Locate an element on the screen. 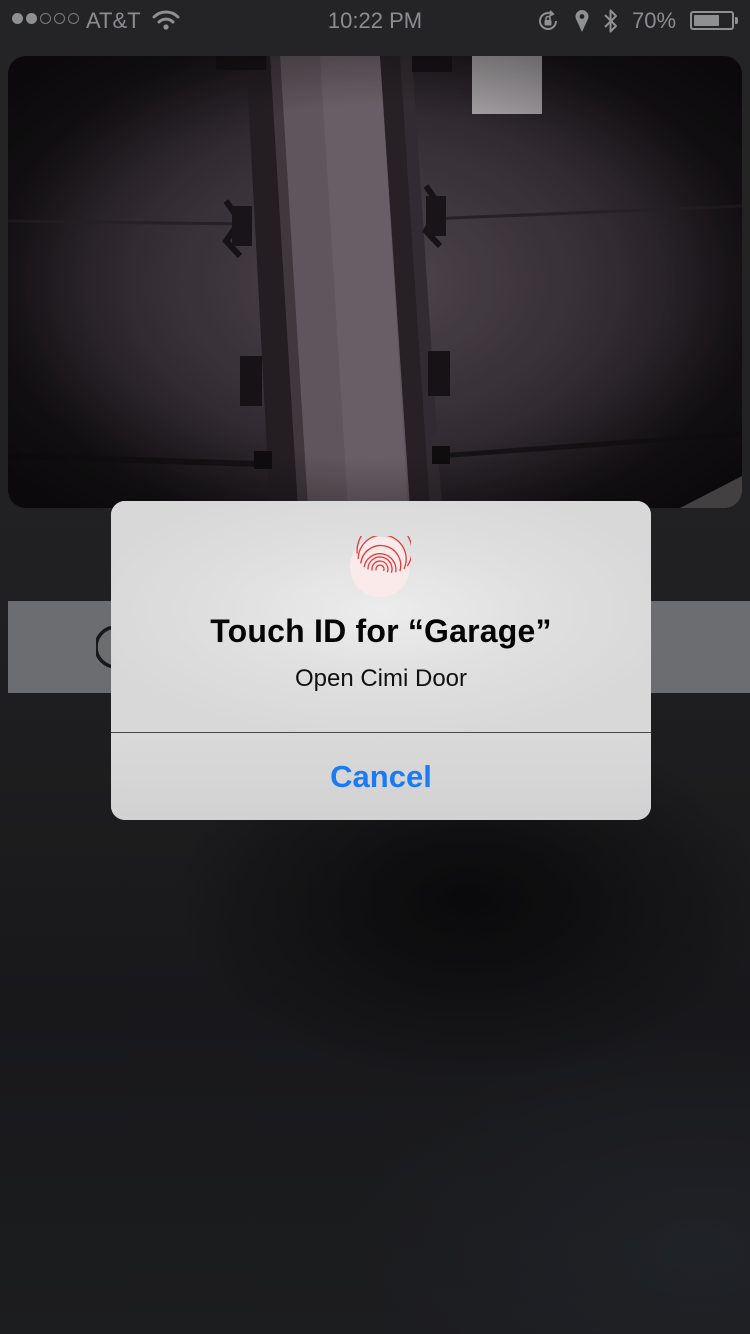  alert-title: Touch ID for “Garage” is located at coordinates (381, 631).